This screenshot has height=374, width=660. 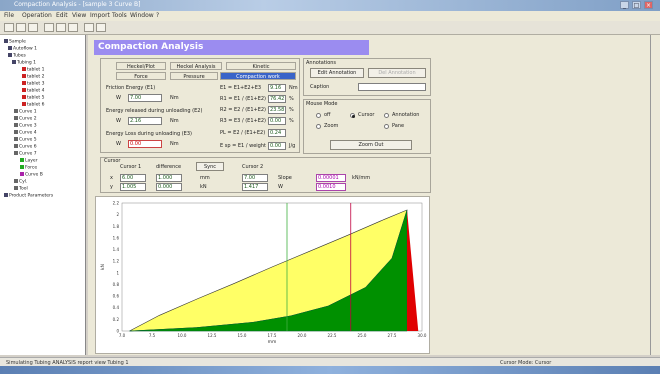 I want to click on menu-edit: Edit, so click(x=62, y=15).